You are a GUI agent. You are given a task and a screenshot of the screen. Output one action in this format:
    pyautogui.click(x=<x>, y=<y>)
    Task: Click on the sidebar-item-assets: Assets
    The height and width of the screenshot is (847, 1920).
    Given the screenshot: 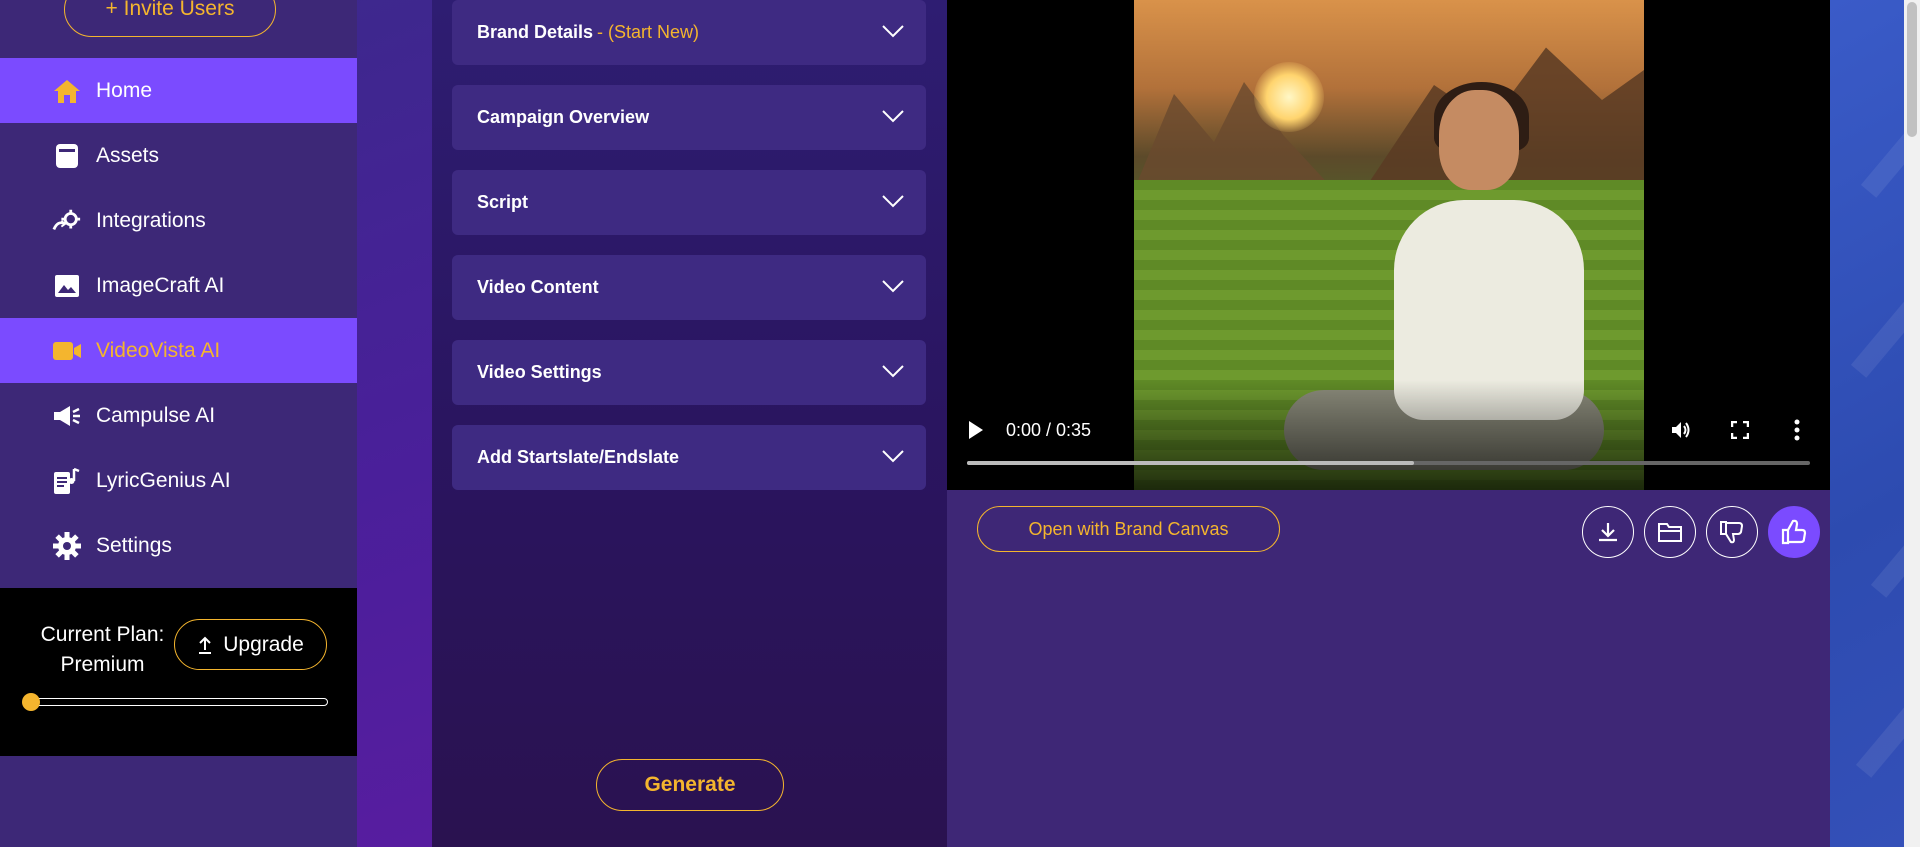 What is the action you would take?
    pyautogui.click(x=178, y=155)
    